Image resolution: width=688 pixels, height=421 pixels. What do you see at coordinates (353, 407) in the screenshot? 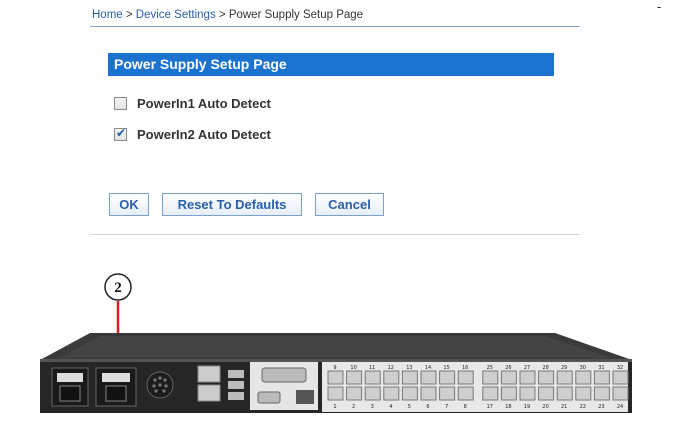
I see `port-label: 2` at bounding box center [353, 407].